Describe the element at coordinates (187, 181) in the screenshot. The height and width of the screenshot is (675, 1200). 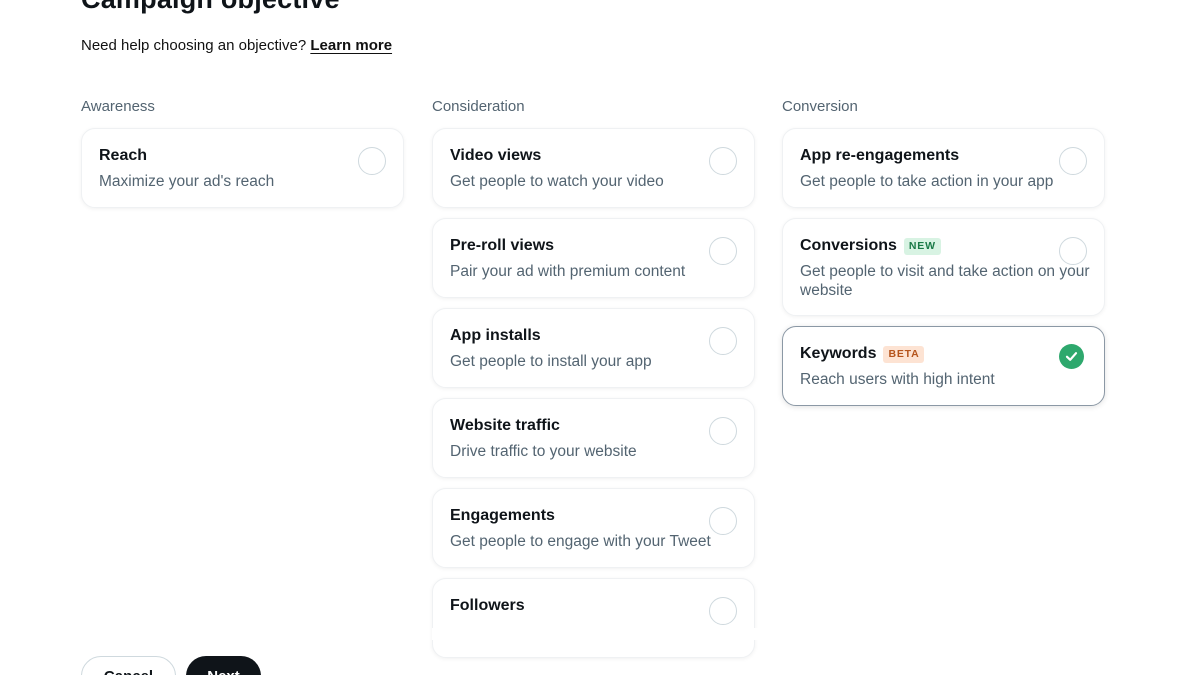
I see `card-description: Maximize your ad's reach` at that location.